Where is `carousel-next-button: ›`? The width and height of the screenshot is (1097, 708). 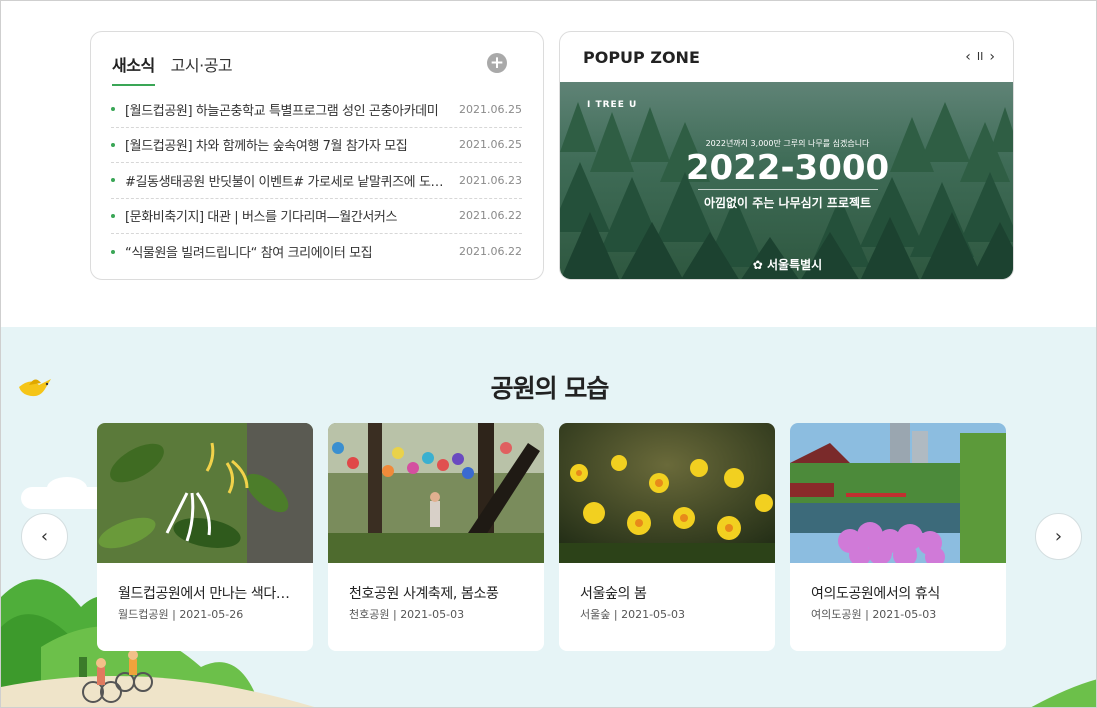 carousel-next-button: › is located at coordinates (1058, 536).